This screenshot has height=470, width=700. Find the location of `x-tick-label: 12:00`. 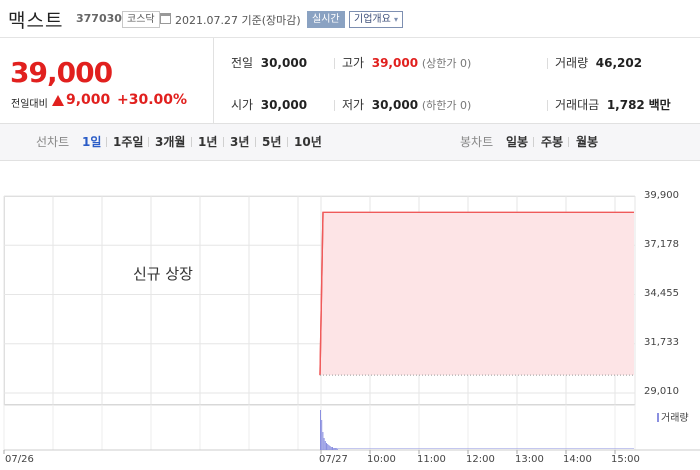

x-tick-label: 12:00 is located at coordinates (480, 459).